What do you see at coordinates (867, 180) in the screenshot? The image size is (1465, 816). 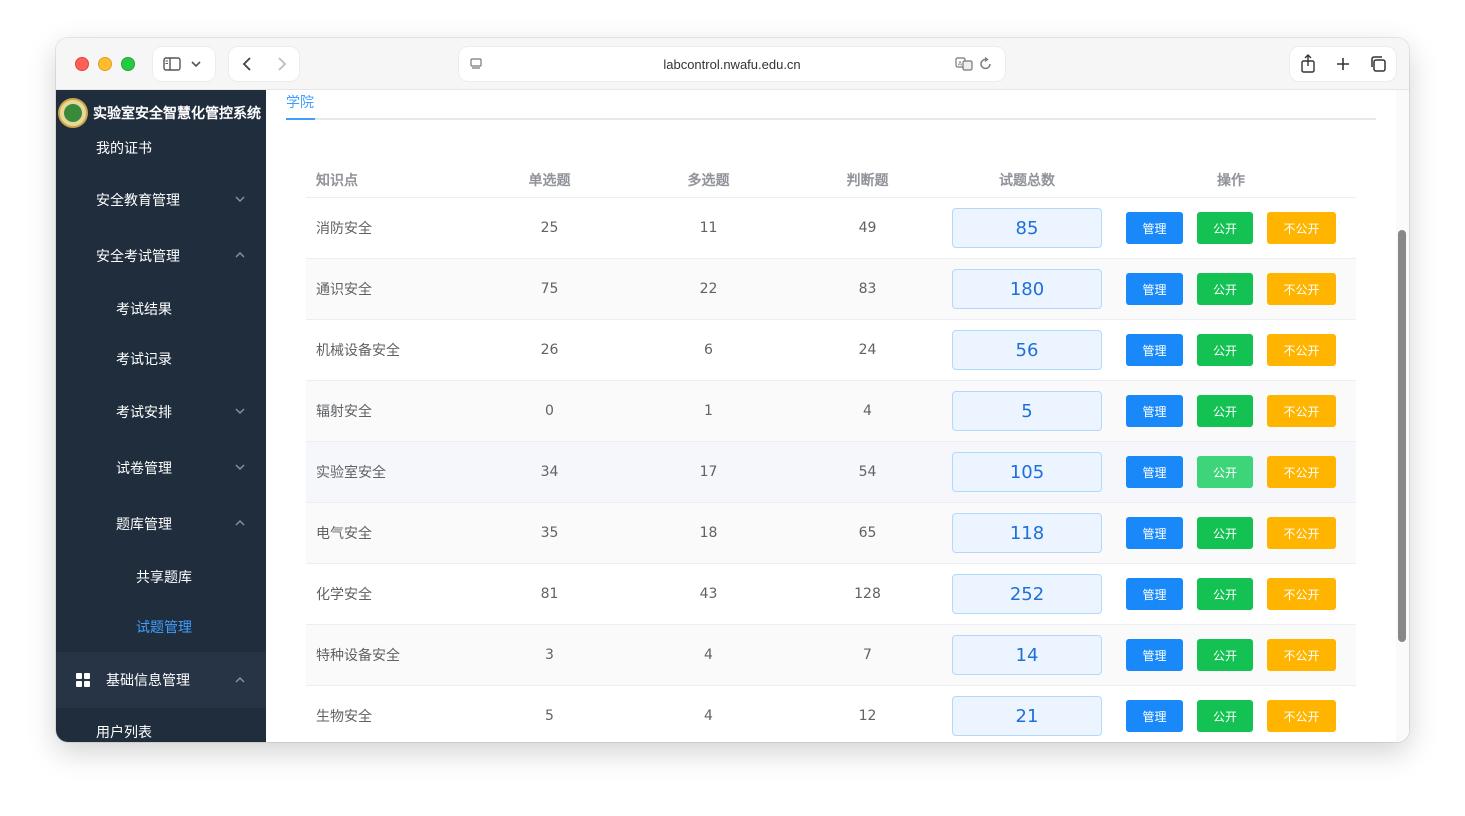 I see `header-true-false: 判断题` at bounding box center [867, 180].